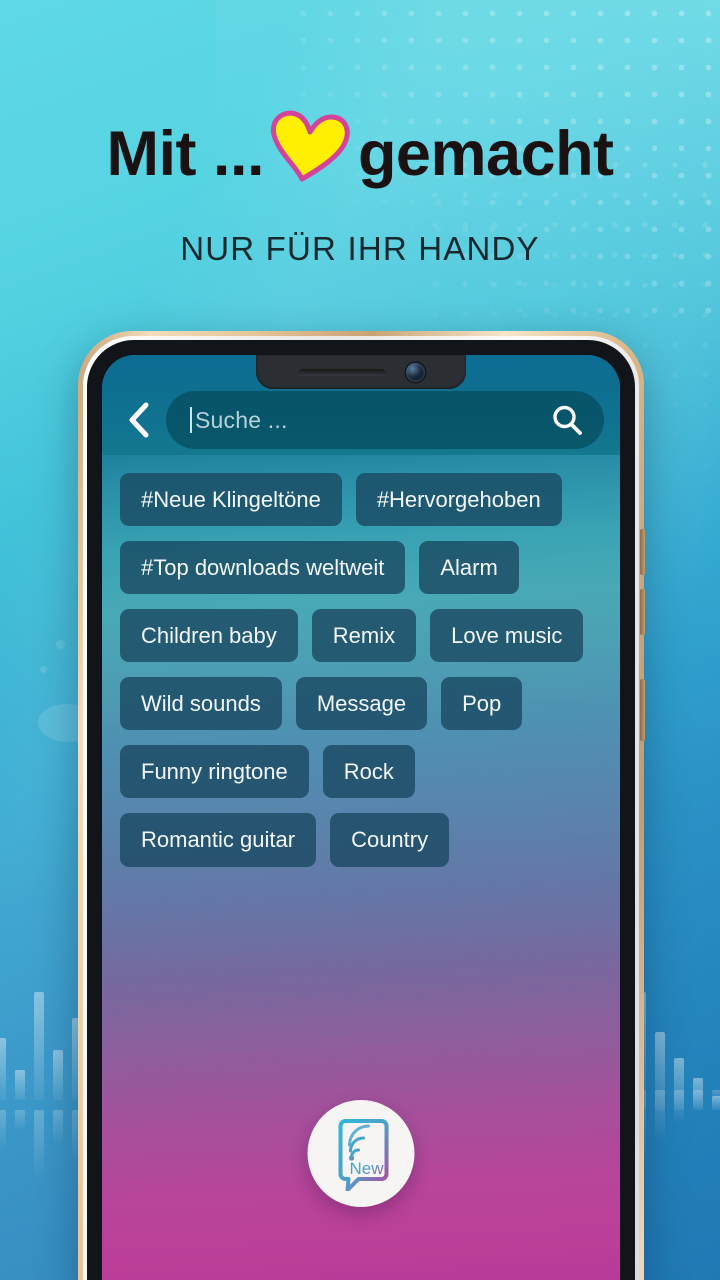 This screenshot has height=1280, width=720. Describe the element at coordinates (214, 772) in the screenshot. I see `chip-funny-ringtone: Funny ringtone` at that location.